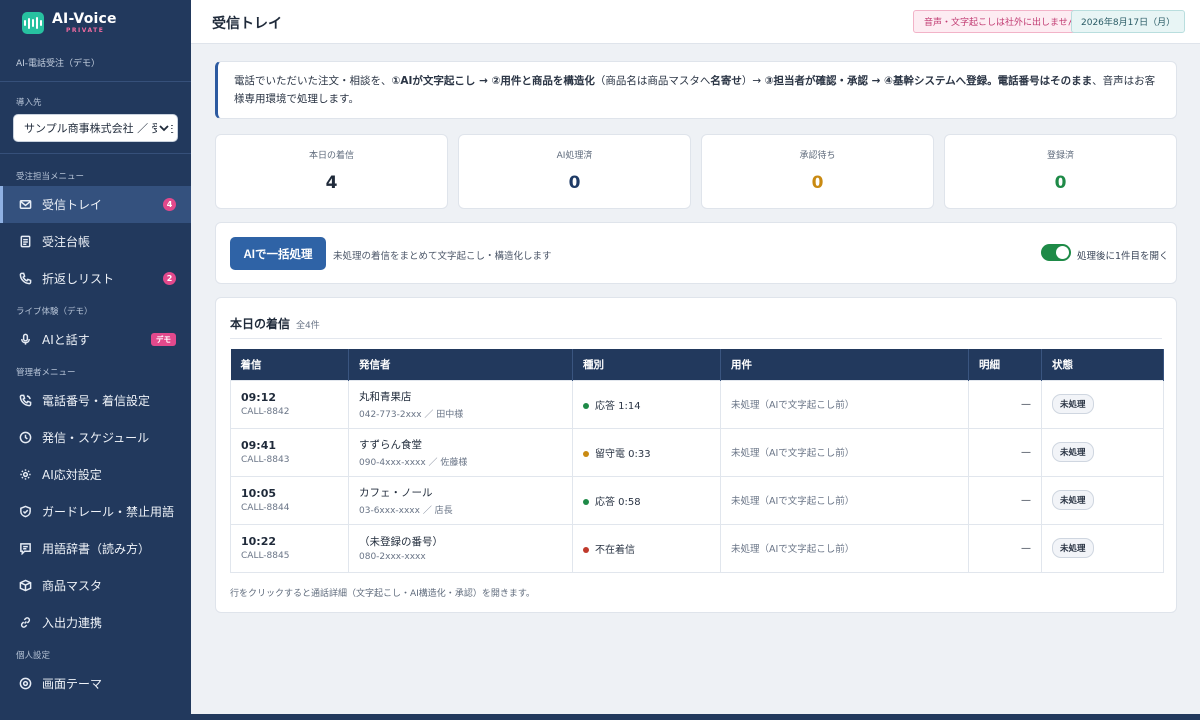 The height and width of the screenshot is (720, 1200). What do you see at coordinates (108, 512) in the screenshot?
I see `sidebar-item-label: ガードレール・禁止用語` at bounding box center [108, 512].